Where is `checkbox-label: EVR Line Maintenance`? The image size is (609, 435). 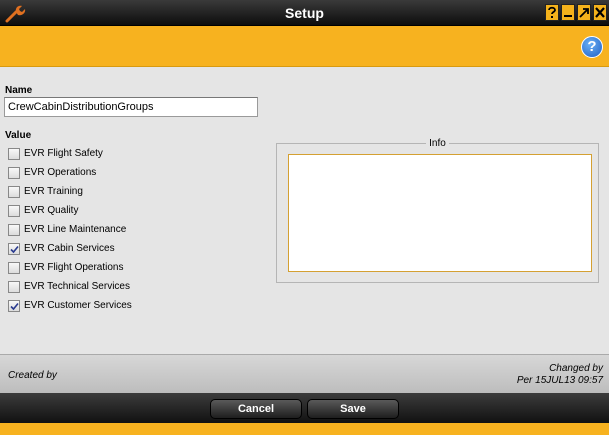
checkbox-label: EVR Line Maintenance is located at coordinates (75, 229).